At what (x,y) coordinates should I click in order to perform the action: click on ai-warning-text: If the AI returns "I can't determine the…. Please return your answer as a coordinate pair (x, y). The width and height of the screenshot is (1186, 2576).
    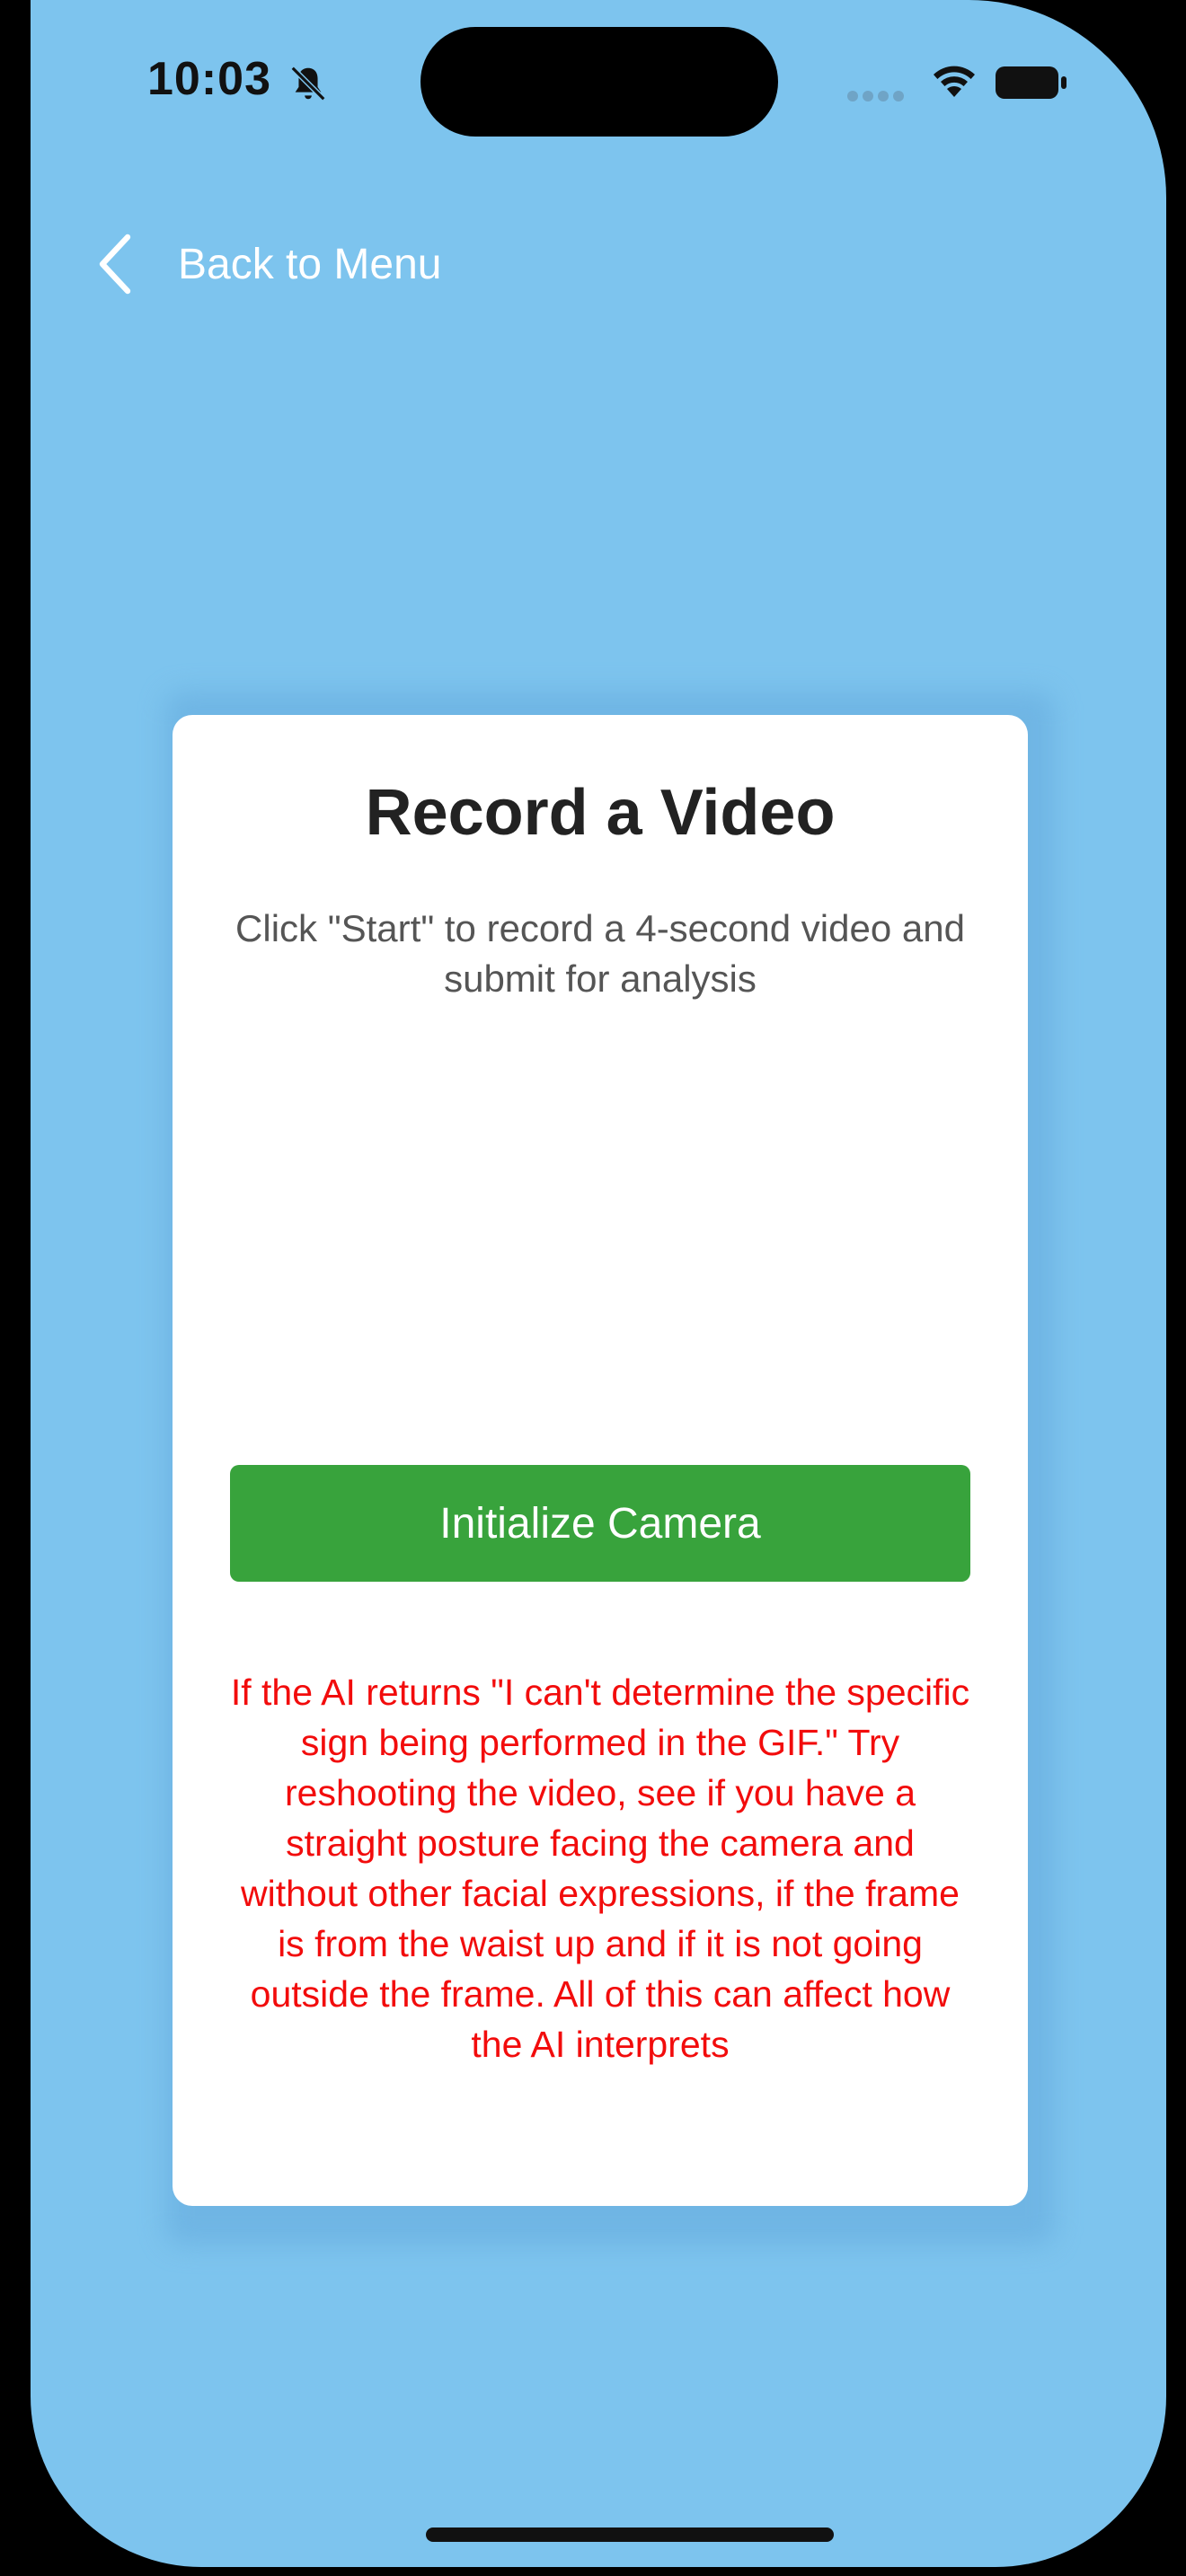
    Looking at the image, I should click on (600, 1868).